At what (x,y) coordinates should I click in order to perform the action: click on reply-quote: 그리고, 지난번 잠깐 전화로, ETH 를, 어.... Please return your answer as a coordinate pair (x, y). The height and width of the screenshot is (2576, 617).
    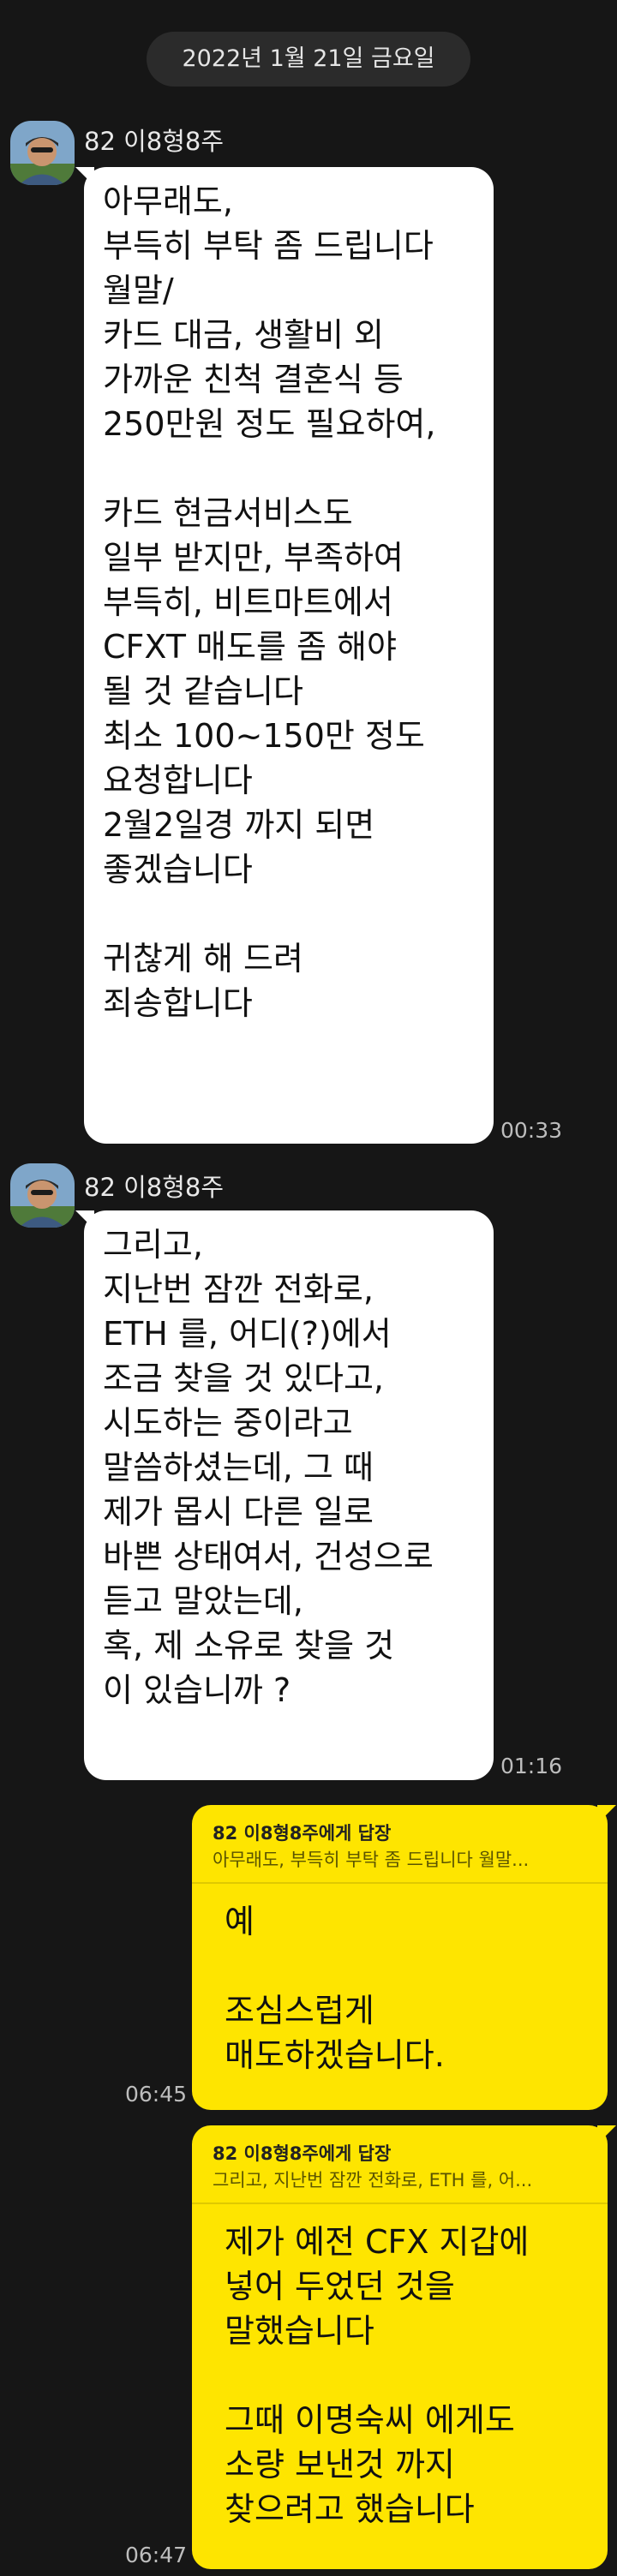
    Looking at the image, I should click on (373, 2180).